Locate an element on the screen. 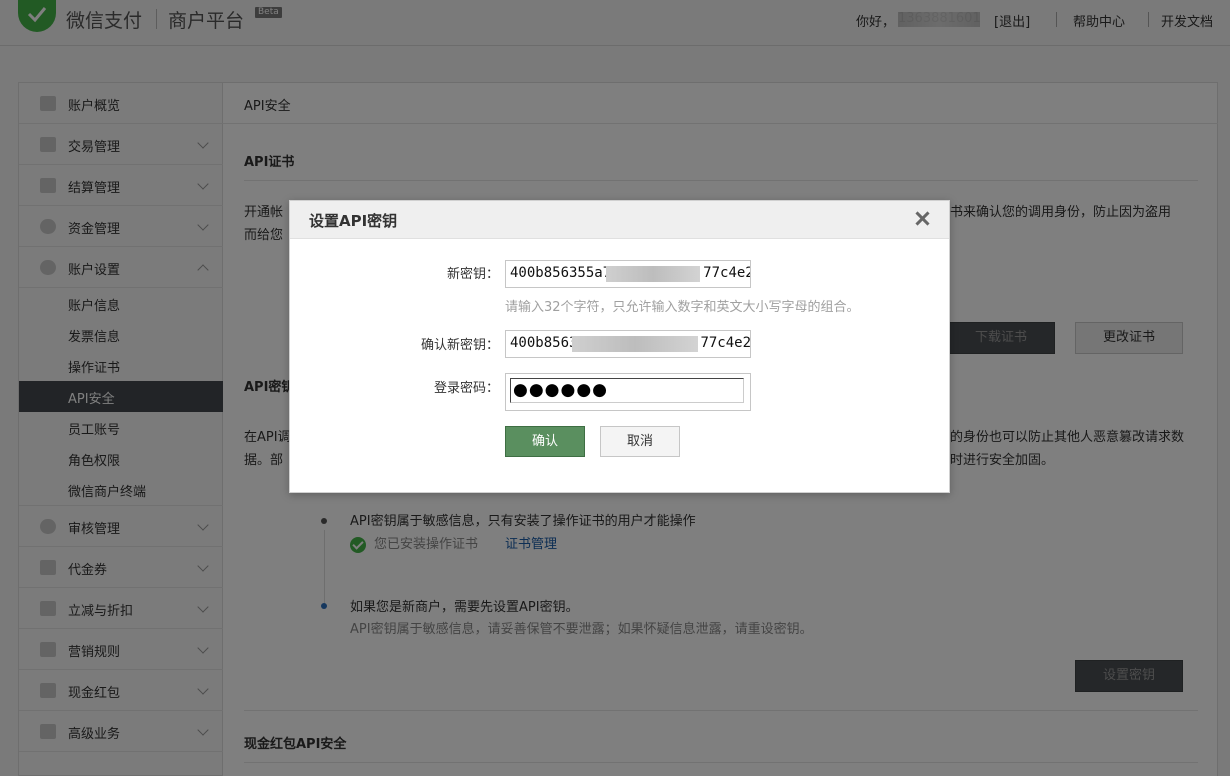 This screenshot has height=776, width=1230. confirm-key-input: 400b8563 77c4e2 is located at coordinates (628, 344).